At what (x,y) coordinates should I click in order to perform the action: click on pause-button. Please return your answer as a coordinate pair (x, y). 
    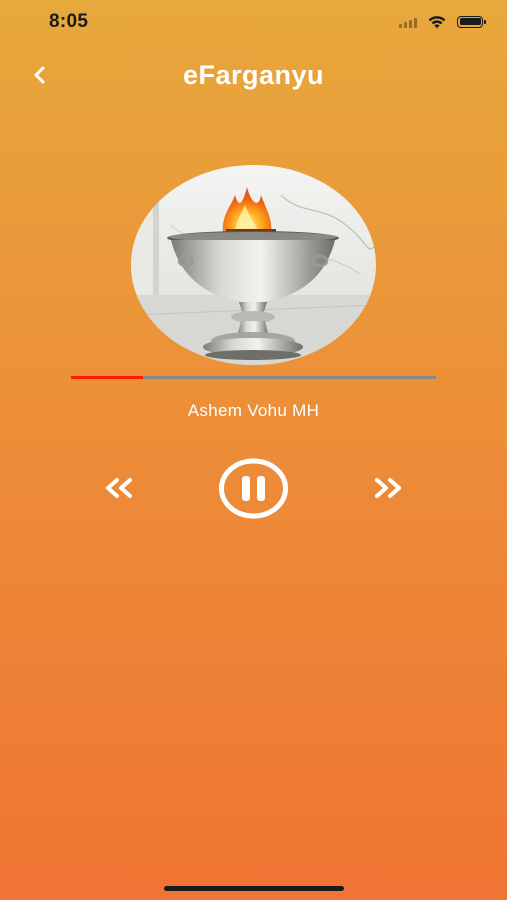
    Looking at the image, I should click on (253, 488).